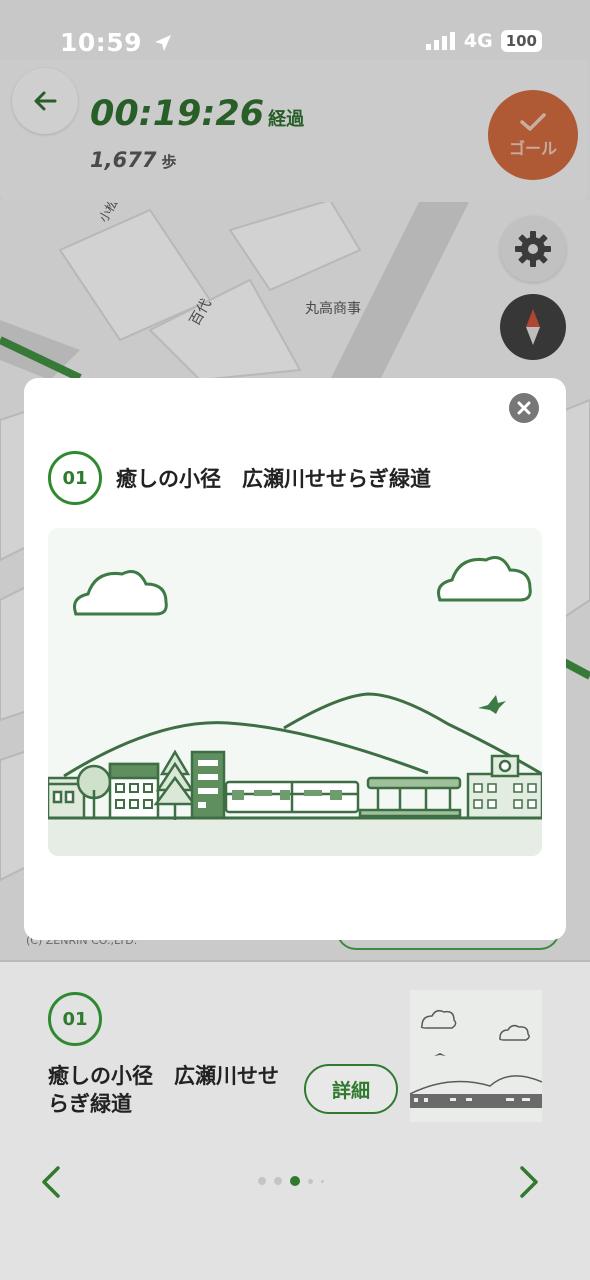  What do you see at coordinates (521, 41) in the screenshot?
I see `battery-icon: 100` at bounding box center [521, 41].